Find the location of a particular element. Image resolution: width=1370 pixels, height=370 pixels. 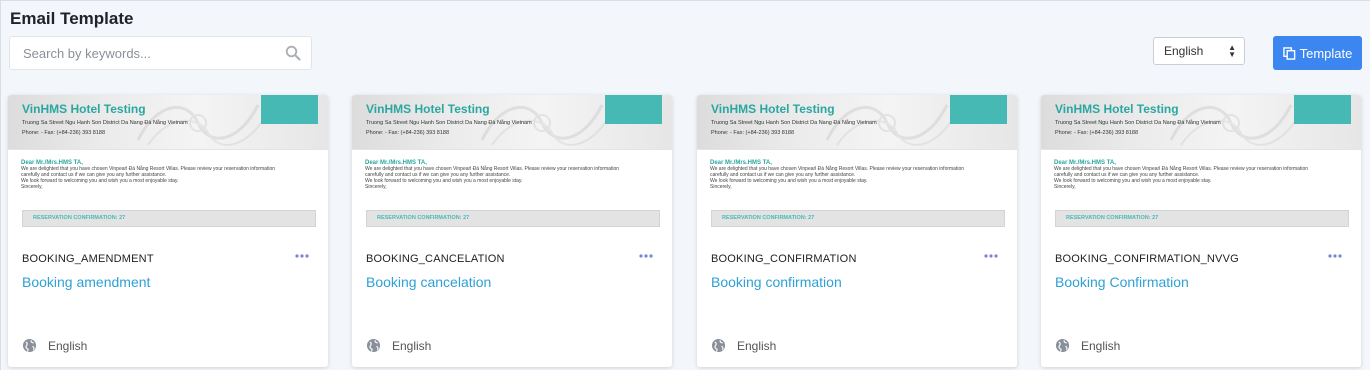

template-code: BOOKING_CANCELATION is located at coordinates (435, 259).